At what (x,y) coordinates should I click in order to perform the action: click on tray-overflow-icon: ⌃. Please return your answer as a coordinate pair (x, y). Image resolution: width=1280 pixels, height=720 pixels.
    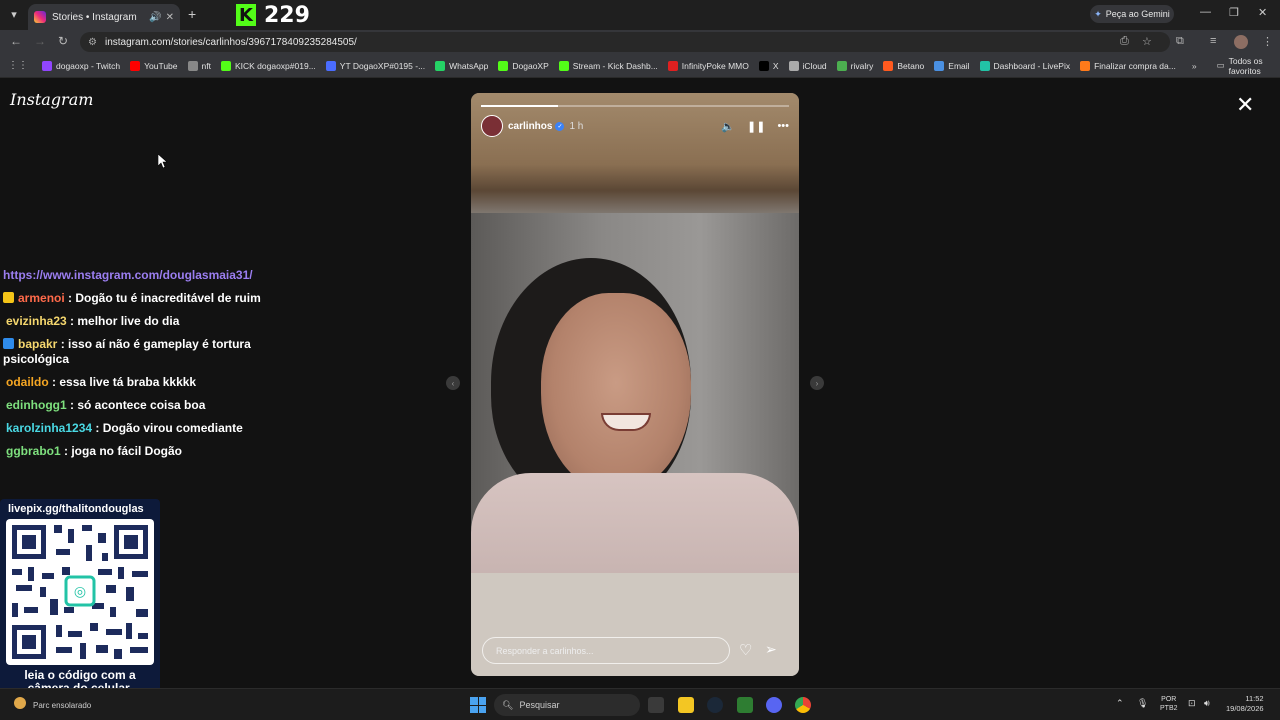
    Looking at the image, I should click on (1120, 703).